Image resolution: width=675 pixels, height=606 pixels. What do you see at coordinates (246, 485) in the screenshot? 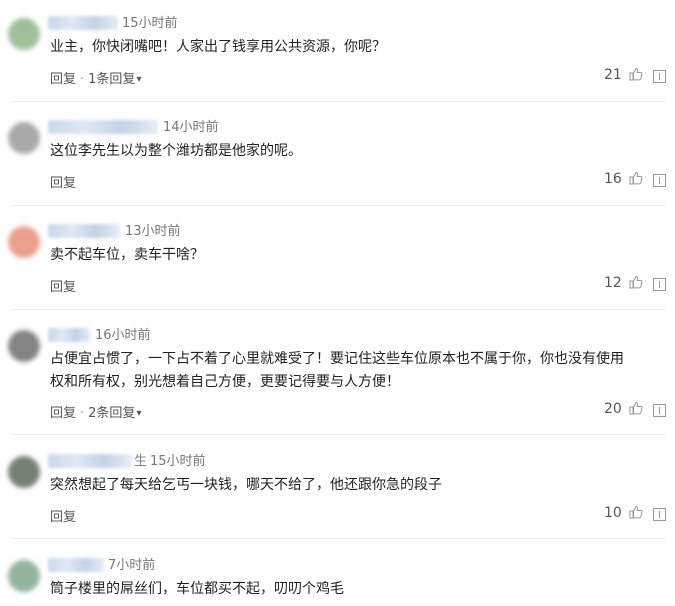
I see `comment-text: 突然想起了每天给乞丐一块钱，哪天不给了，他还跟你急的段子` at bounding box center [246, 485].